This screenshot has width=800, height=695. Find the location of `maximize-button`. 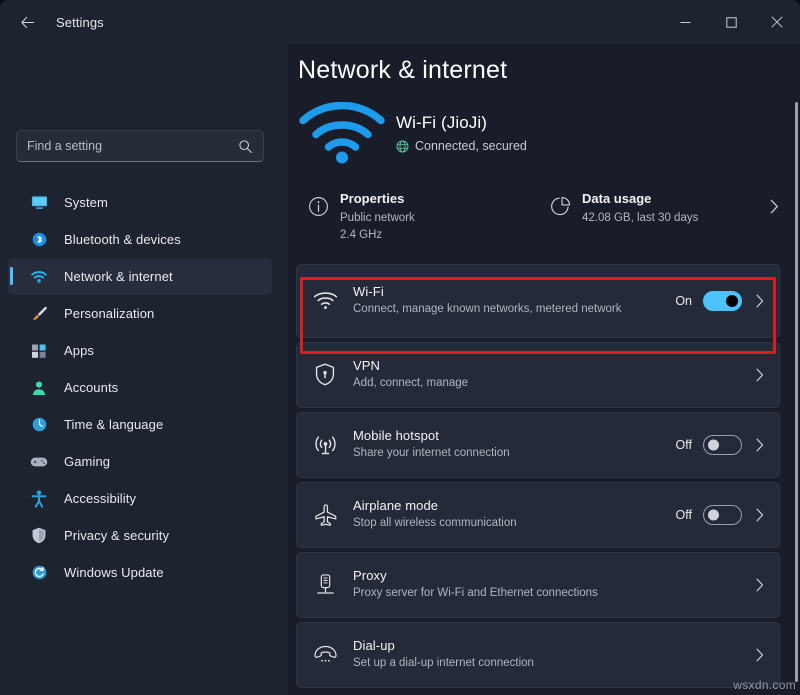

maximize-button is located at coordinates (731, 22).